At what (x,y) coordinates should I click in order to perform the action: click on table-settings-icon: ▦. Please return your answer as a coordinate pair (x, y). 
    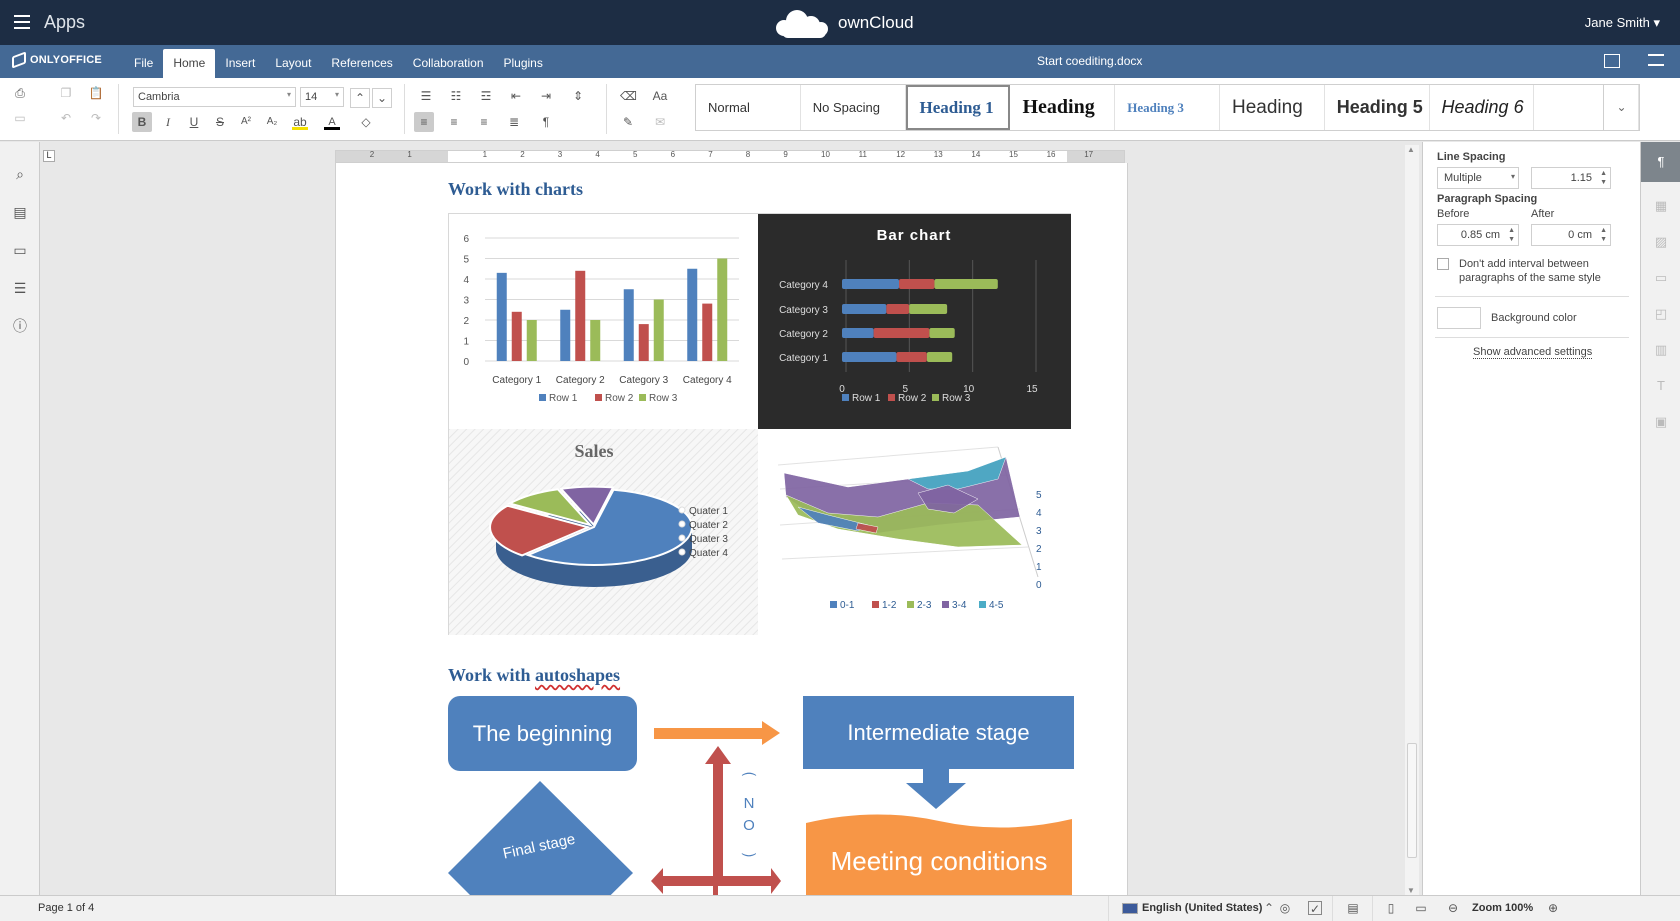
    Looking at the image, I should click on (1661, 206).